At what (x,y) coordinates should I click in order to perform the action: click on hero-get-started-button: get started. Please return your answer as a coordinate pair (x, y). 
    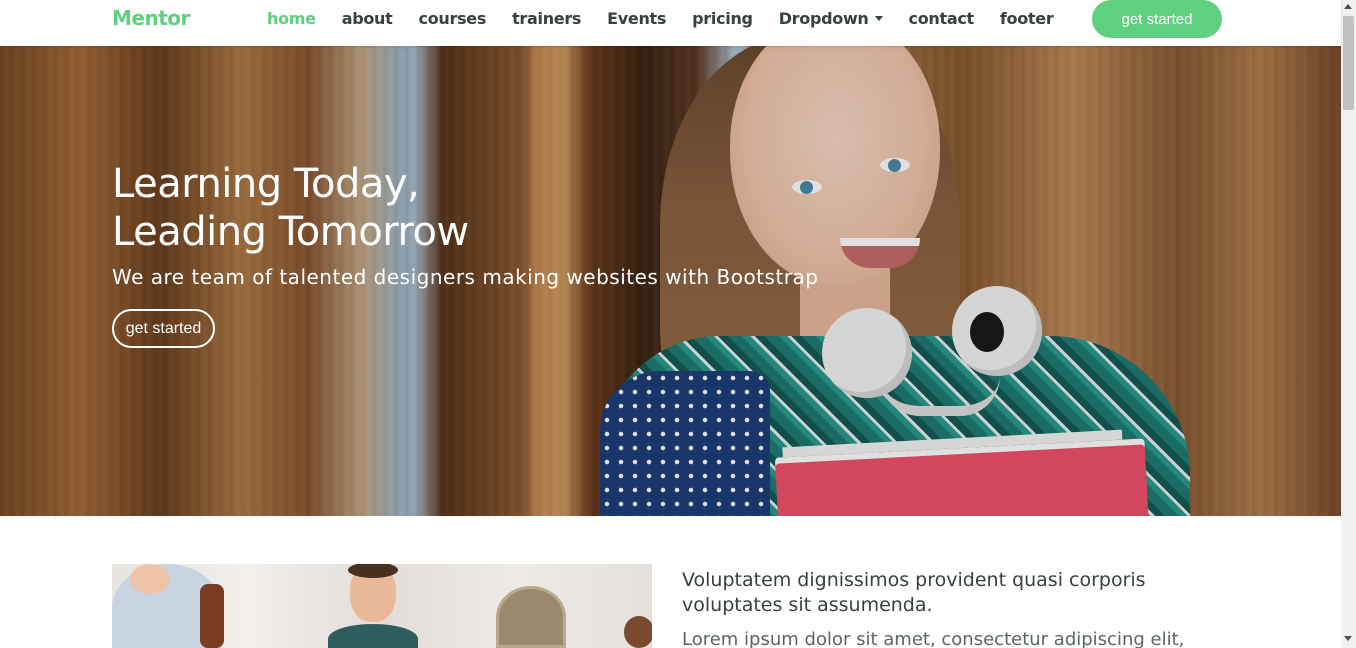
    Looking at the image, I should click on (163, 328).